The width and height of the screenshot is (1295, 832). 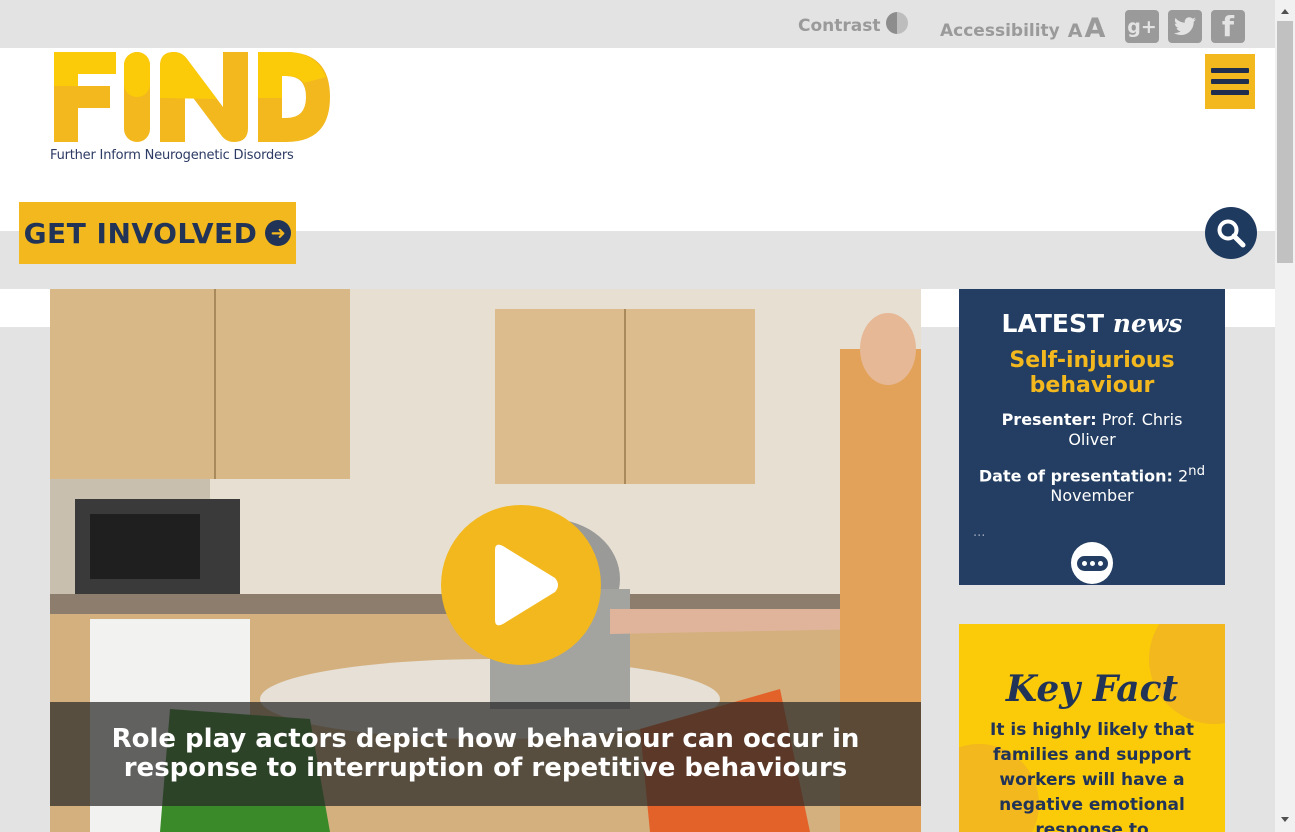 What do you see at coordinates (1092, 430) in the screenshot?
I see `news-presenter: Presenter: Prof. Chris Oliver` at bounding box center [1092, 430].